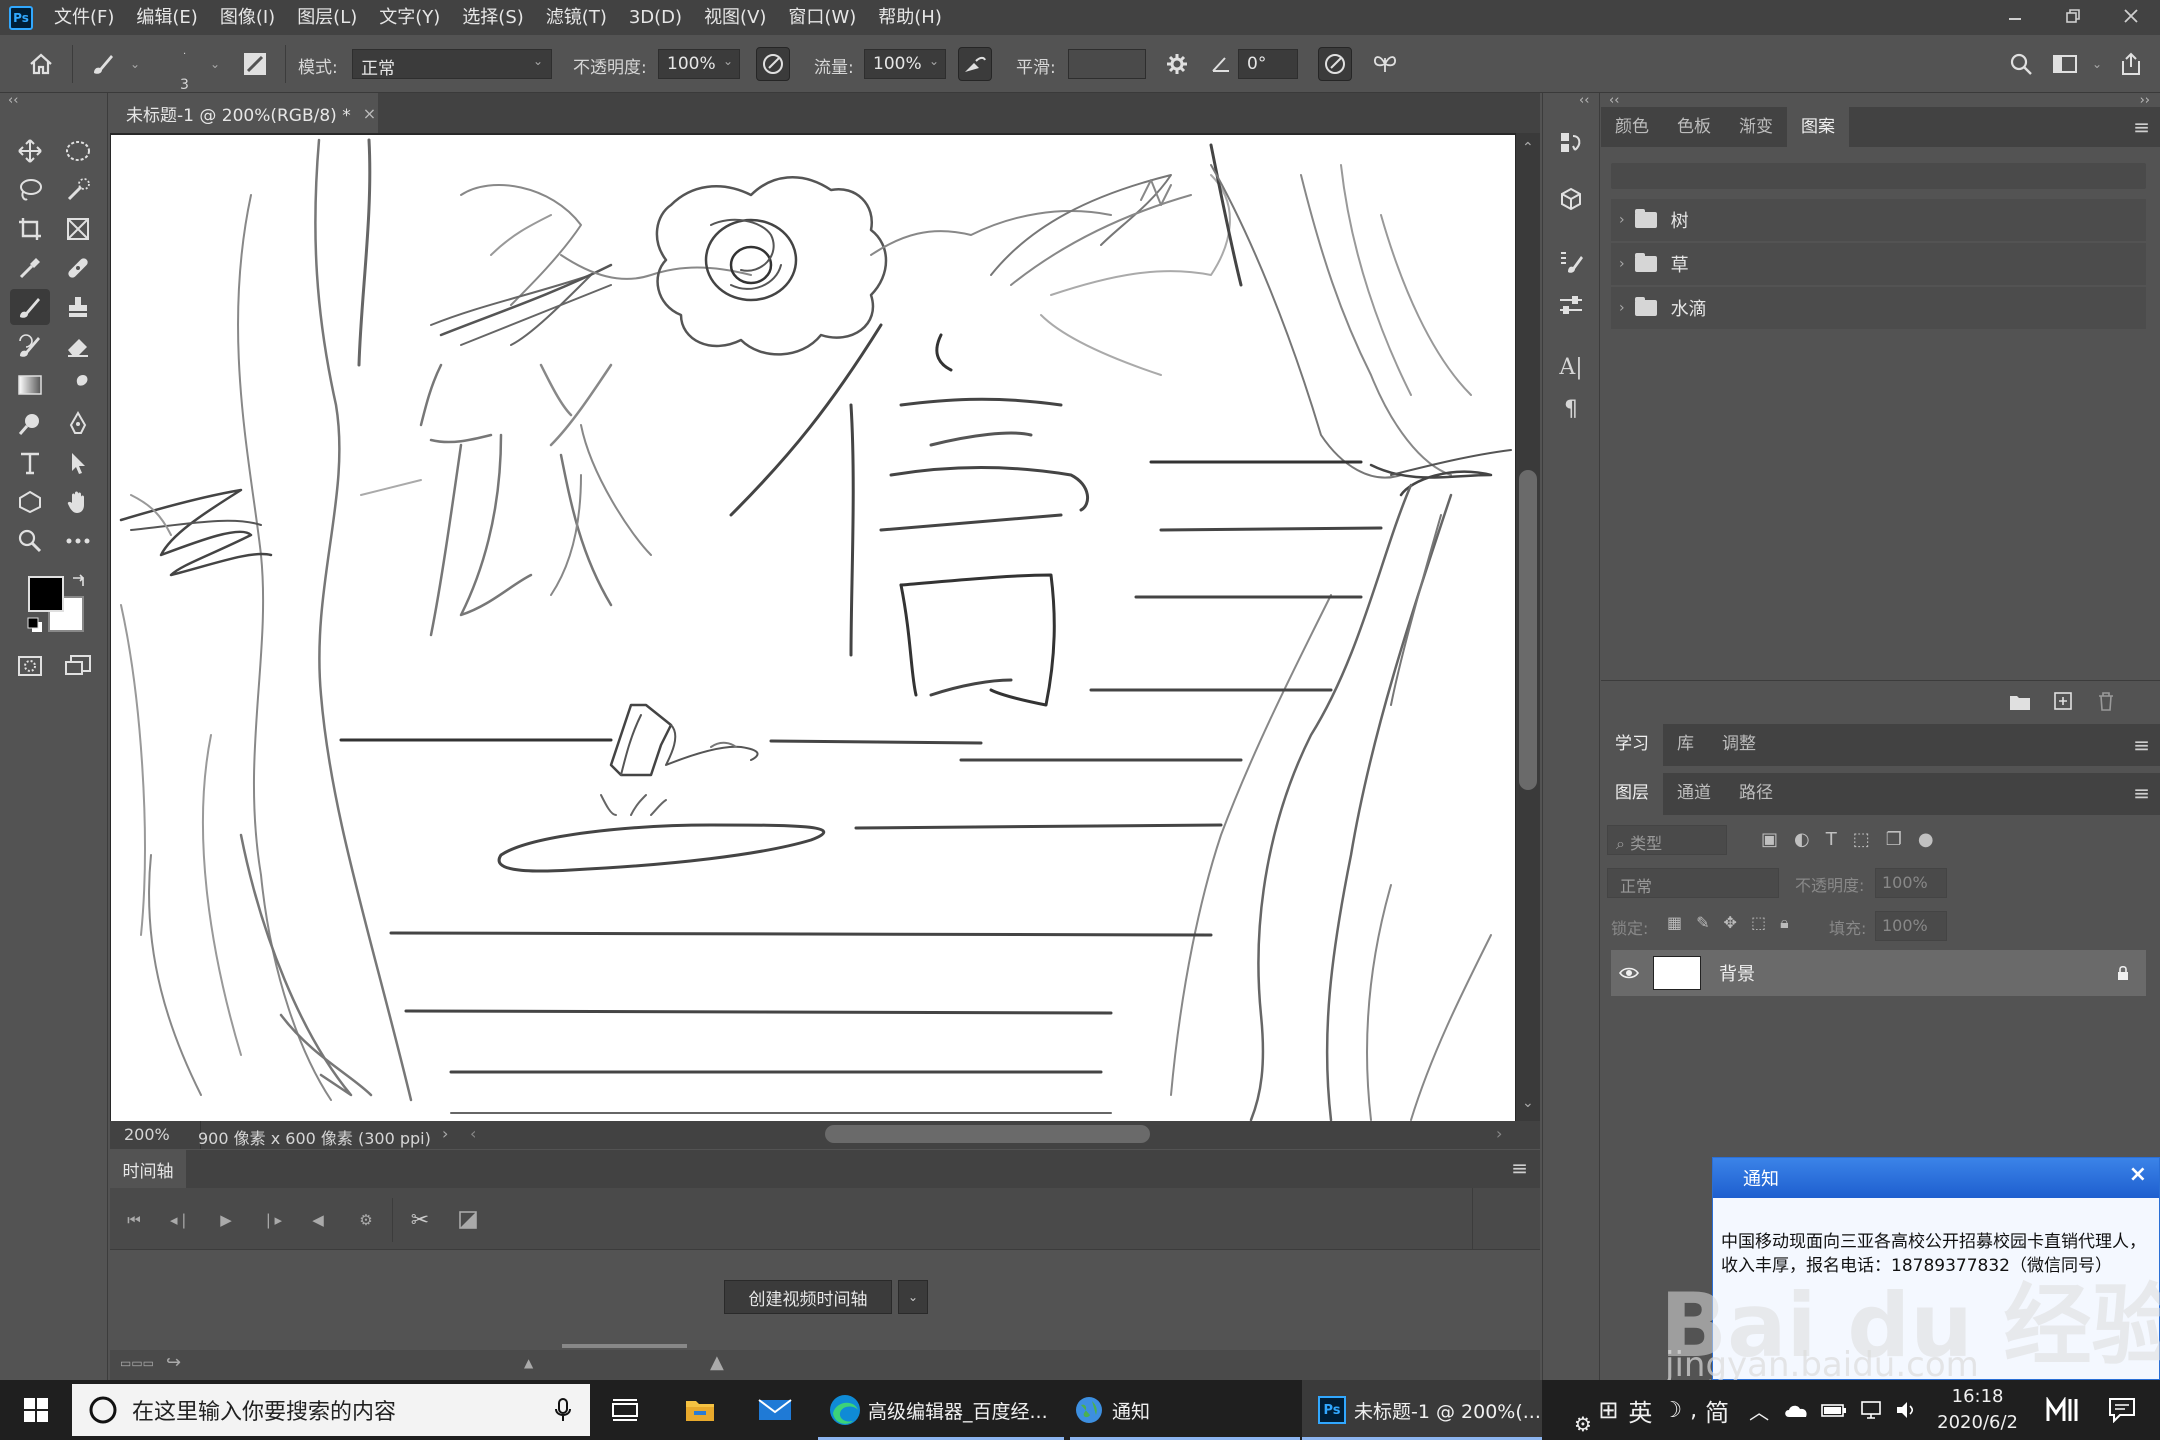 This screenshot has width=2160, height=1440. What do you see at coordinates (1926, 839) in the screenshot?
I see `filter-toggle-icon: ●` at bounding box center [1926, 839].